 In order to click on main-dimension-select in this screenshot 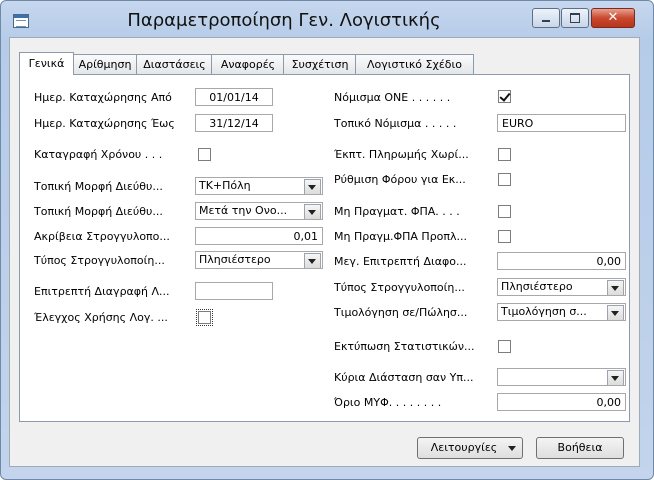, I will do `click(561, 377)`.